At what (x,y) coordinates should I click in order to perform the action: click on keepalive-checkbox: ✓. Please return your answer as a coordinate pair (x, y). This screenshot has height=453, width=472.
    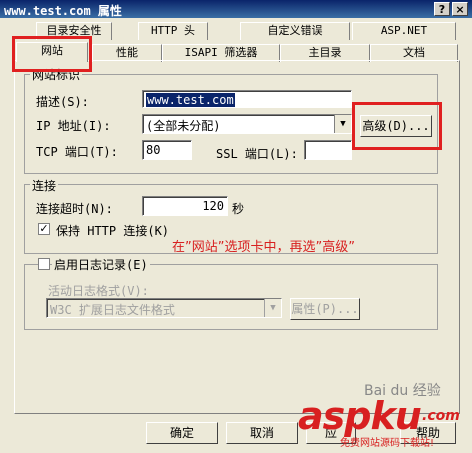
    Looking at the image, I should click on (44, 229).